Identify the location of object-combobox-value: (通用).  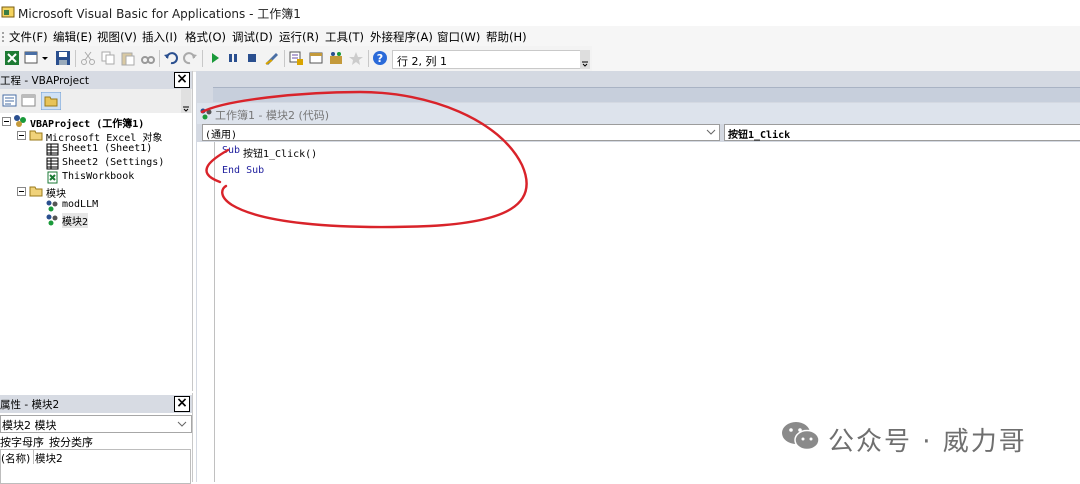
(221, 135).